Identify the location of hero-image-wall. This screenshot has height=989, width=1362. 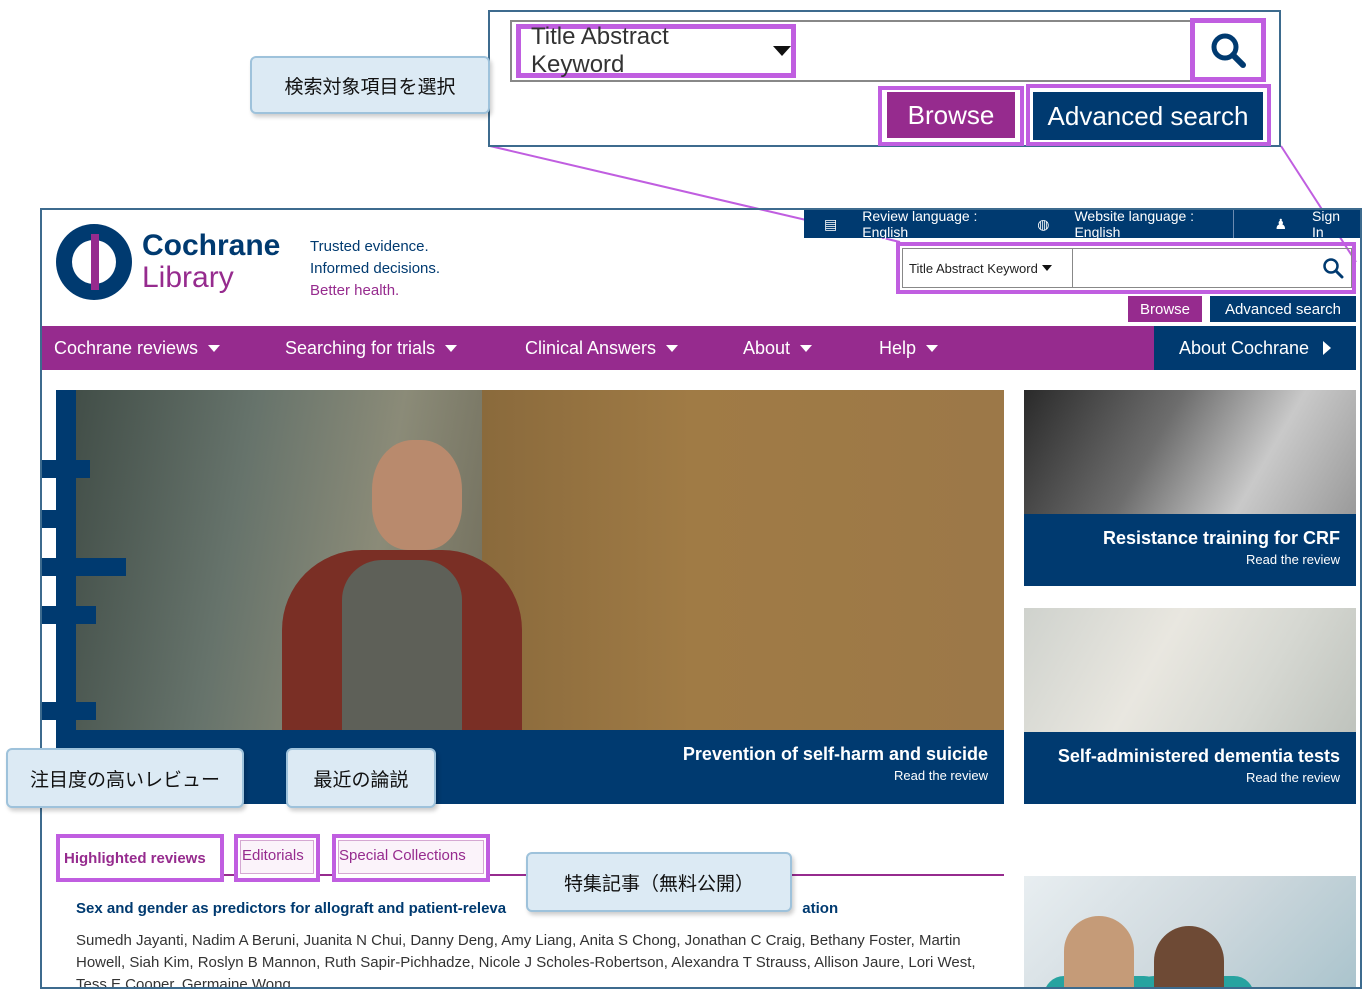
(743, 560).